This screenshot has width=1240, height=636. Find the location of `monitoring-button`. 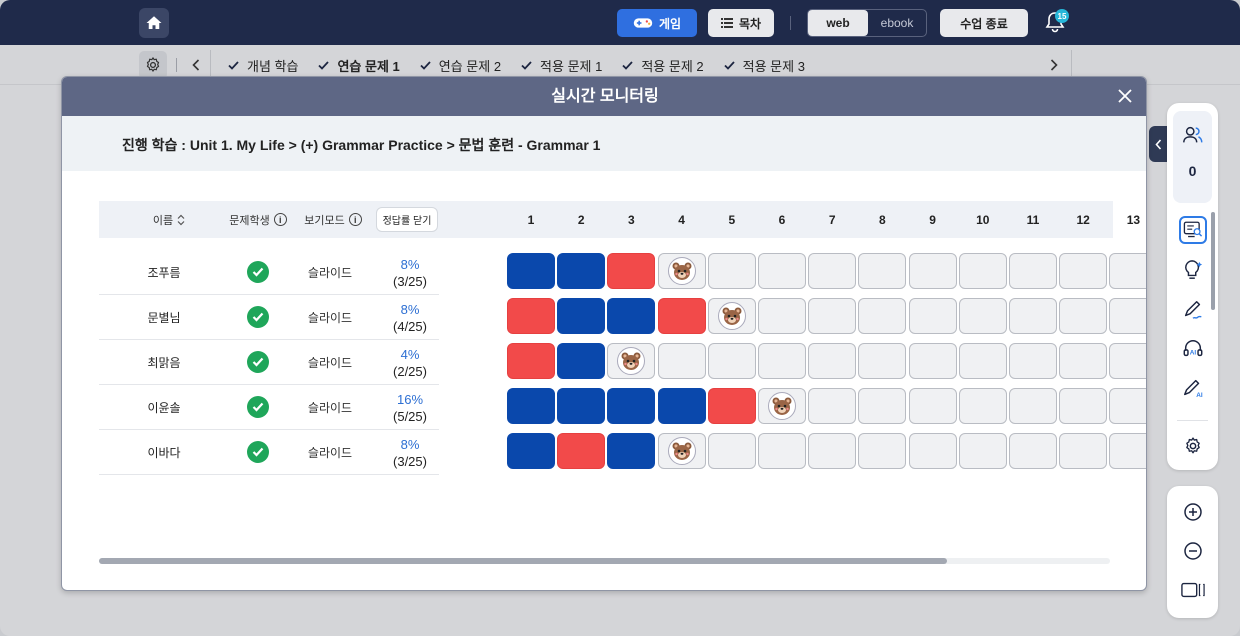

monitoring-button is located at coordinates (1193, 230).